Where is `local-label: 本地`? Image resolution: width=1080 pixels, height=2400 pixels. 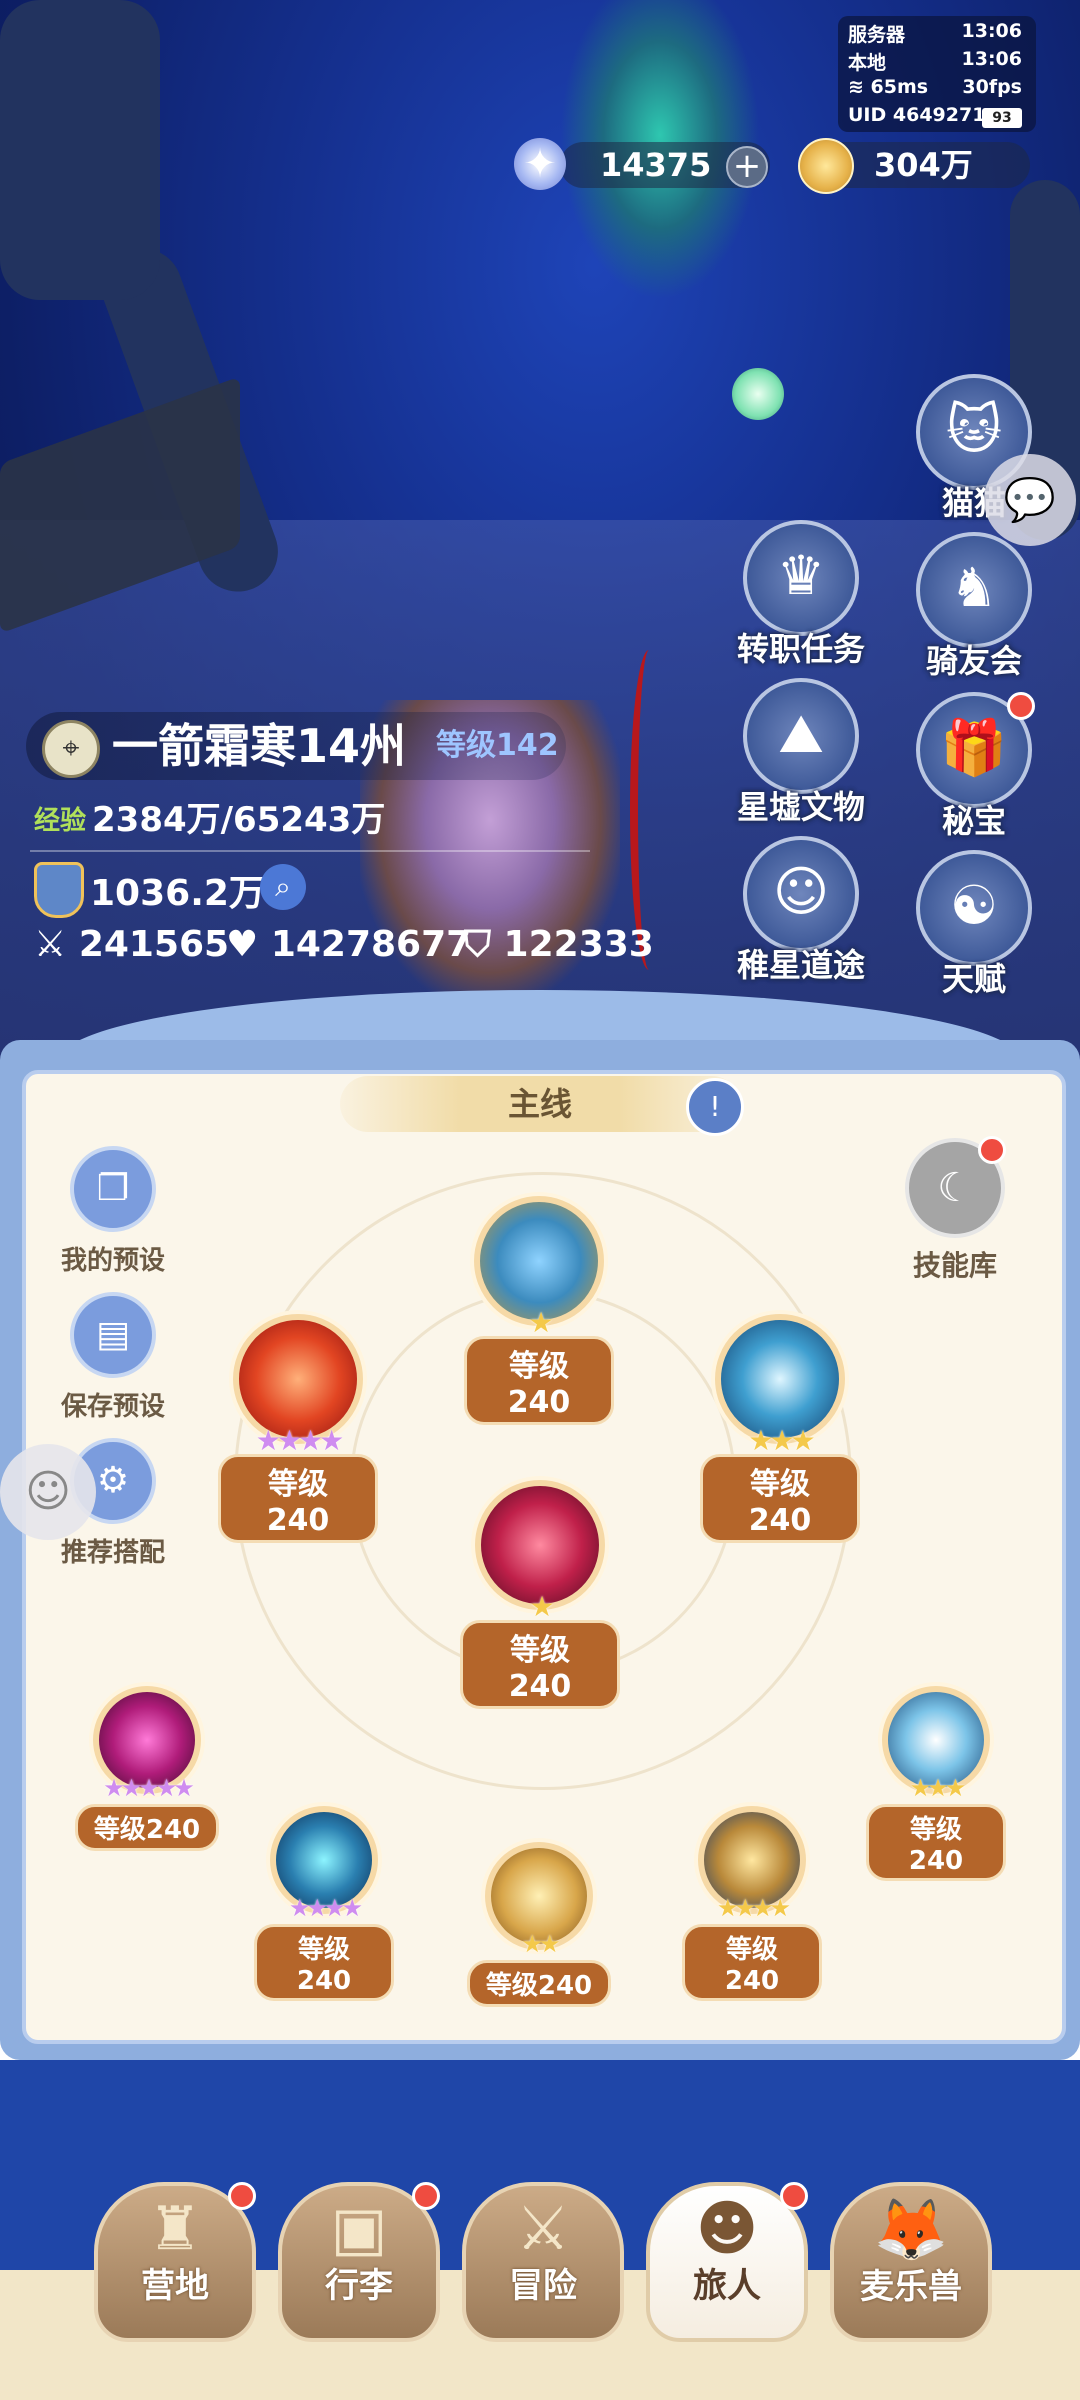 local-label: 本地 is located at coordinates (867, 63).